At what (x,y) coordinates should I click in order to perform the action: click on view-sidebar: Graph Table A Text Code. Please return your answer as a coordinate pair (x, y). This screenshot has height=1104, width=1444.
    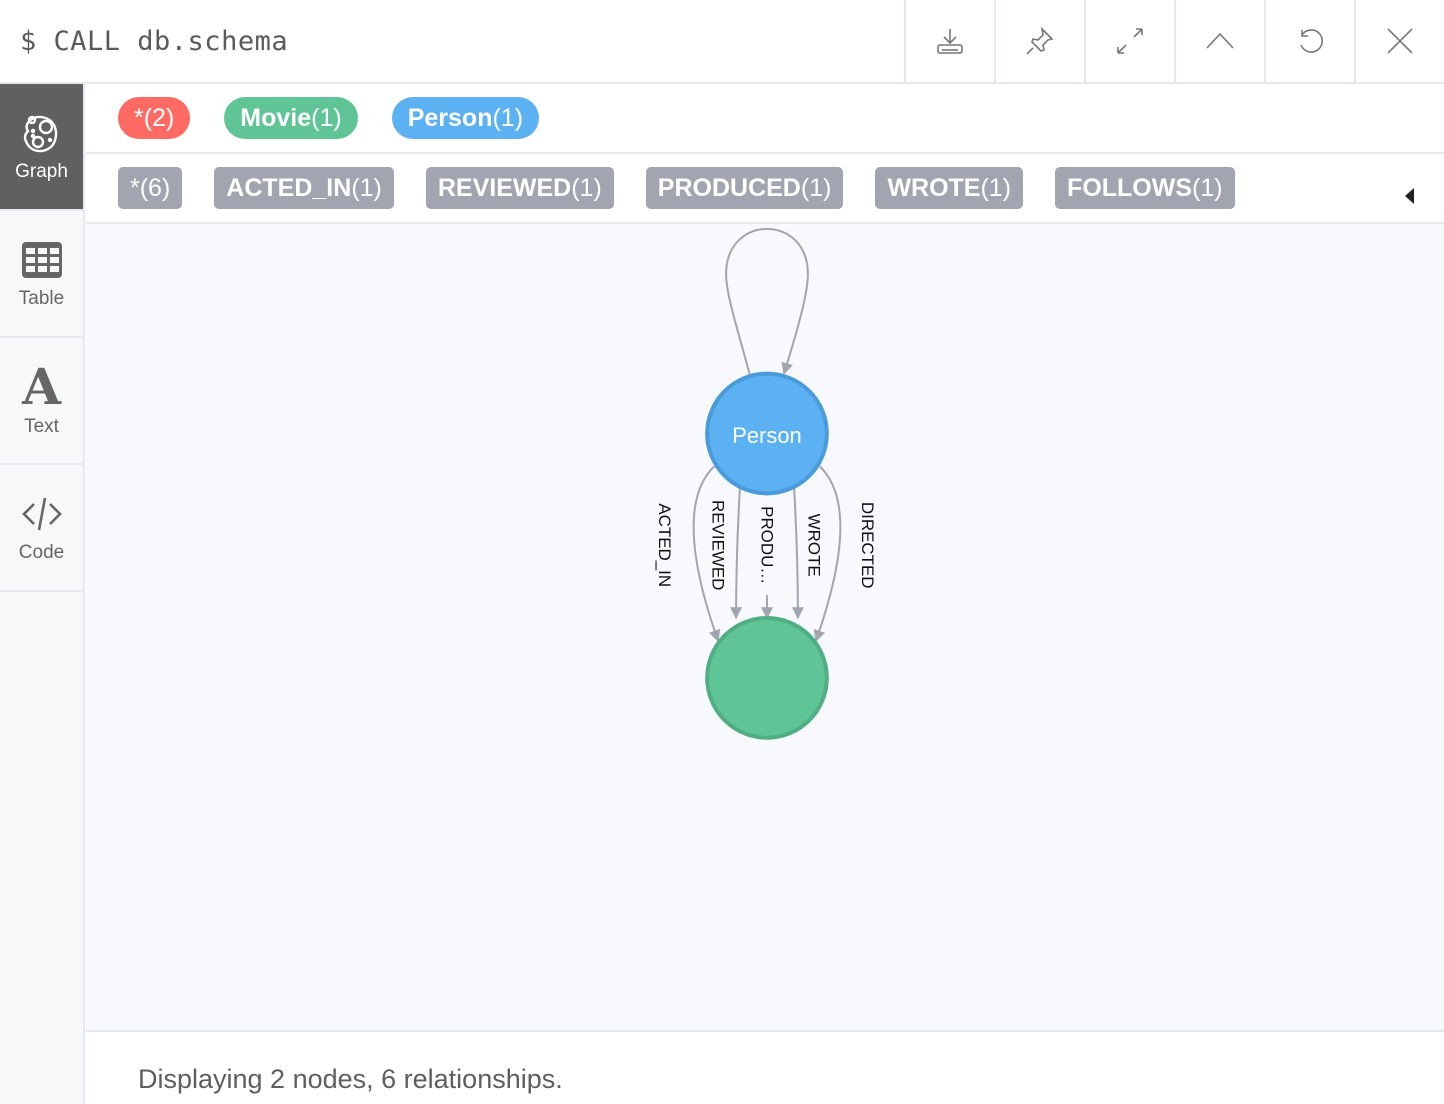
    Looking at the image, I should click on (42, 594).